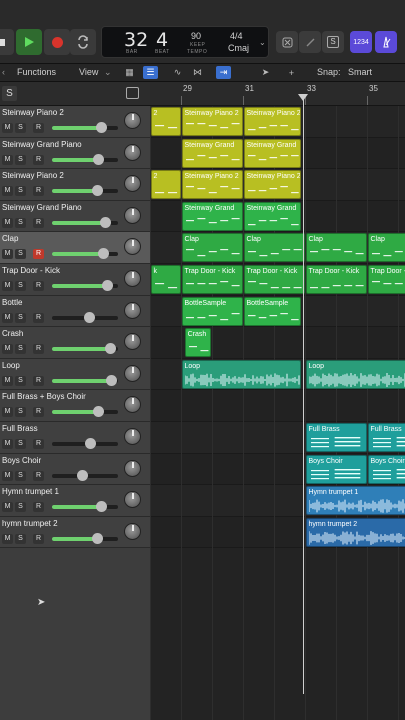 The image size is (405, 720). I want to click on track-header: Hymn trumpet 1 MSR, so click(75, 501).